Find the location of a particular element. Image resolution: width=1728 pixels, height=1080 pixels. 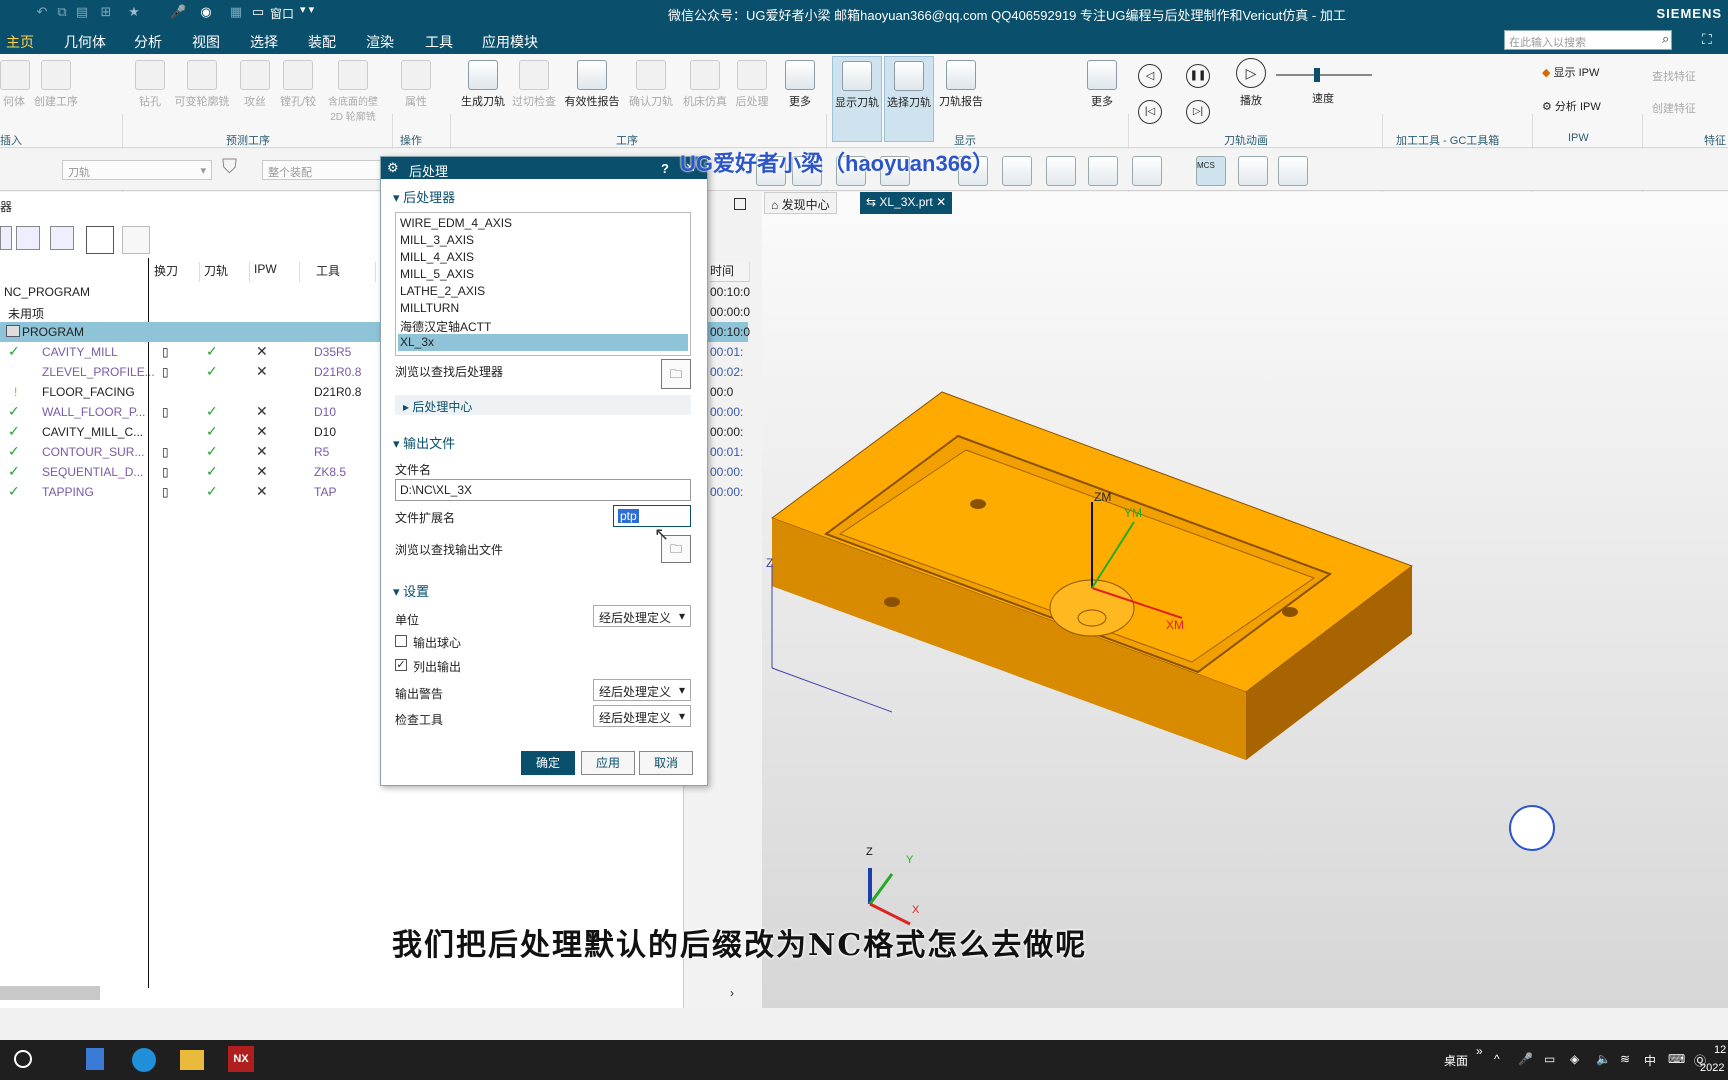

calculator-icon is located at coordinates (95, 1059).